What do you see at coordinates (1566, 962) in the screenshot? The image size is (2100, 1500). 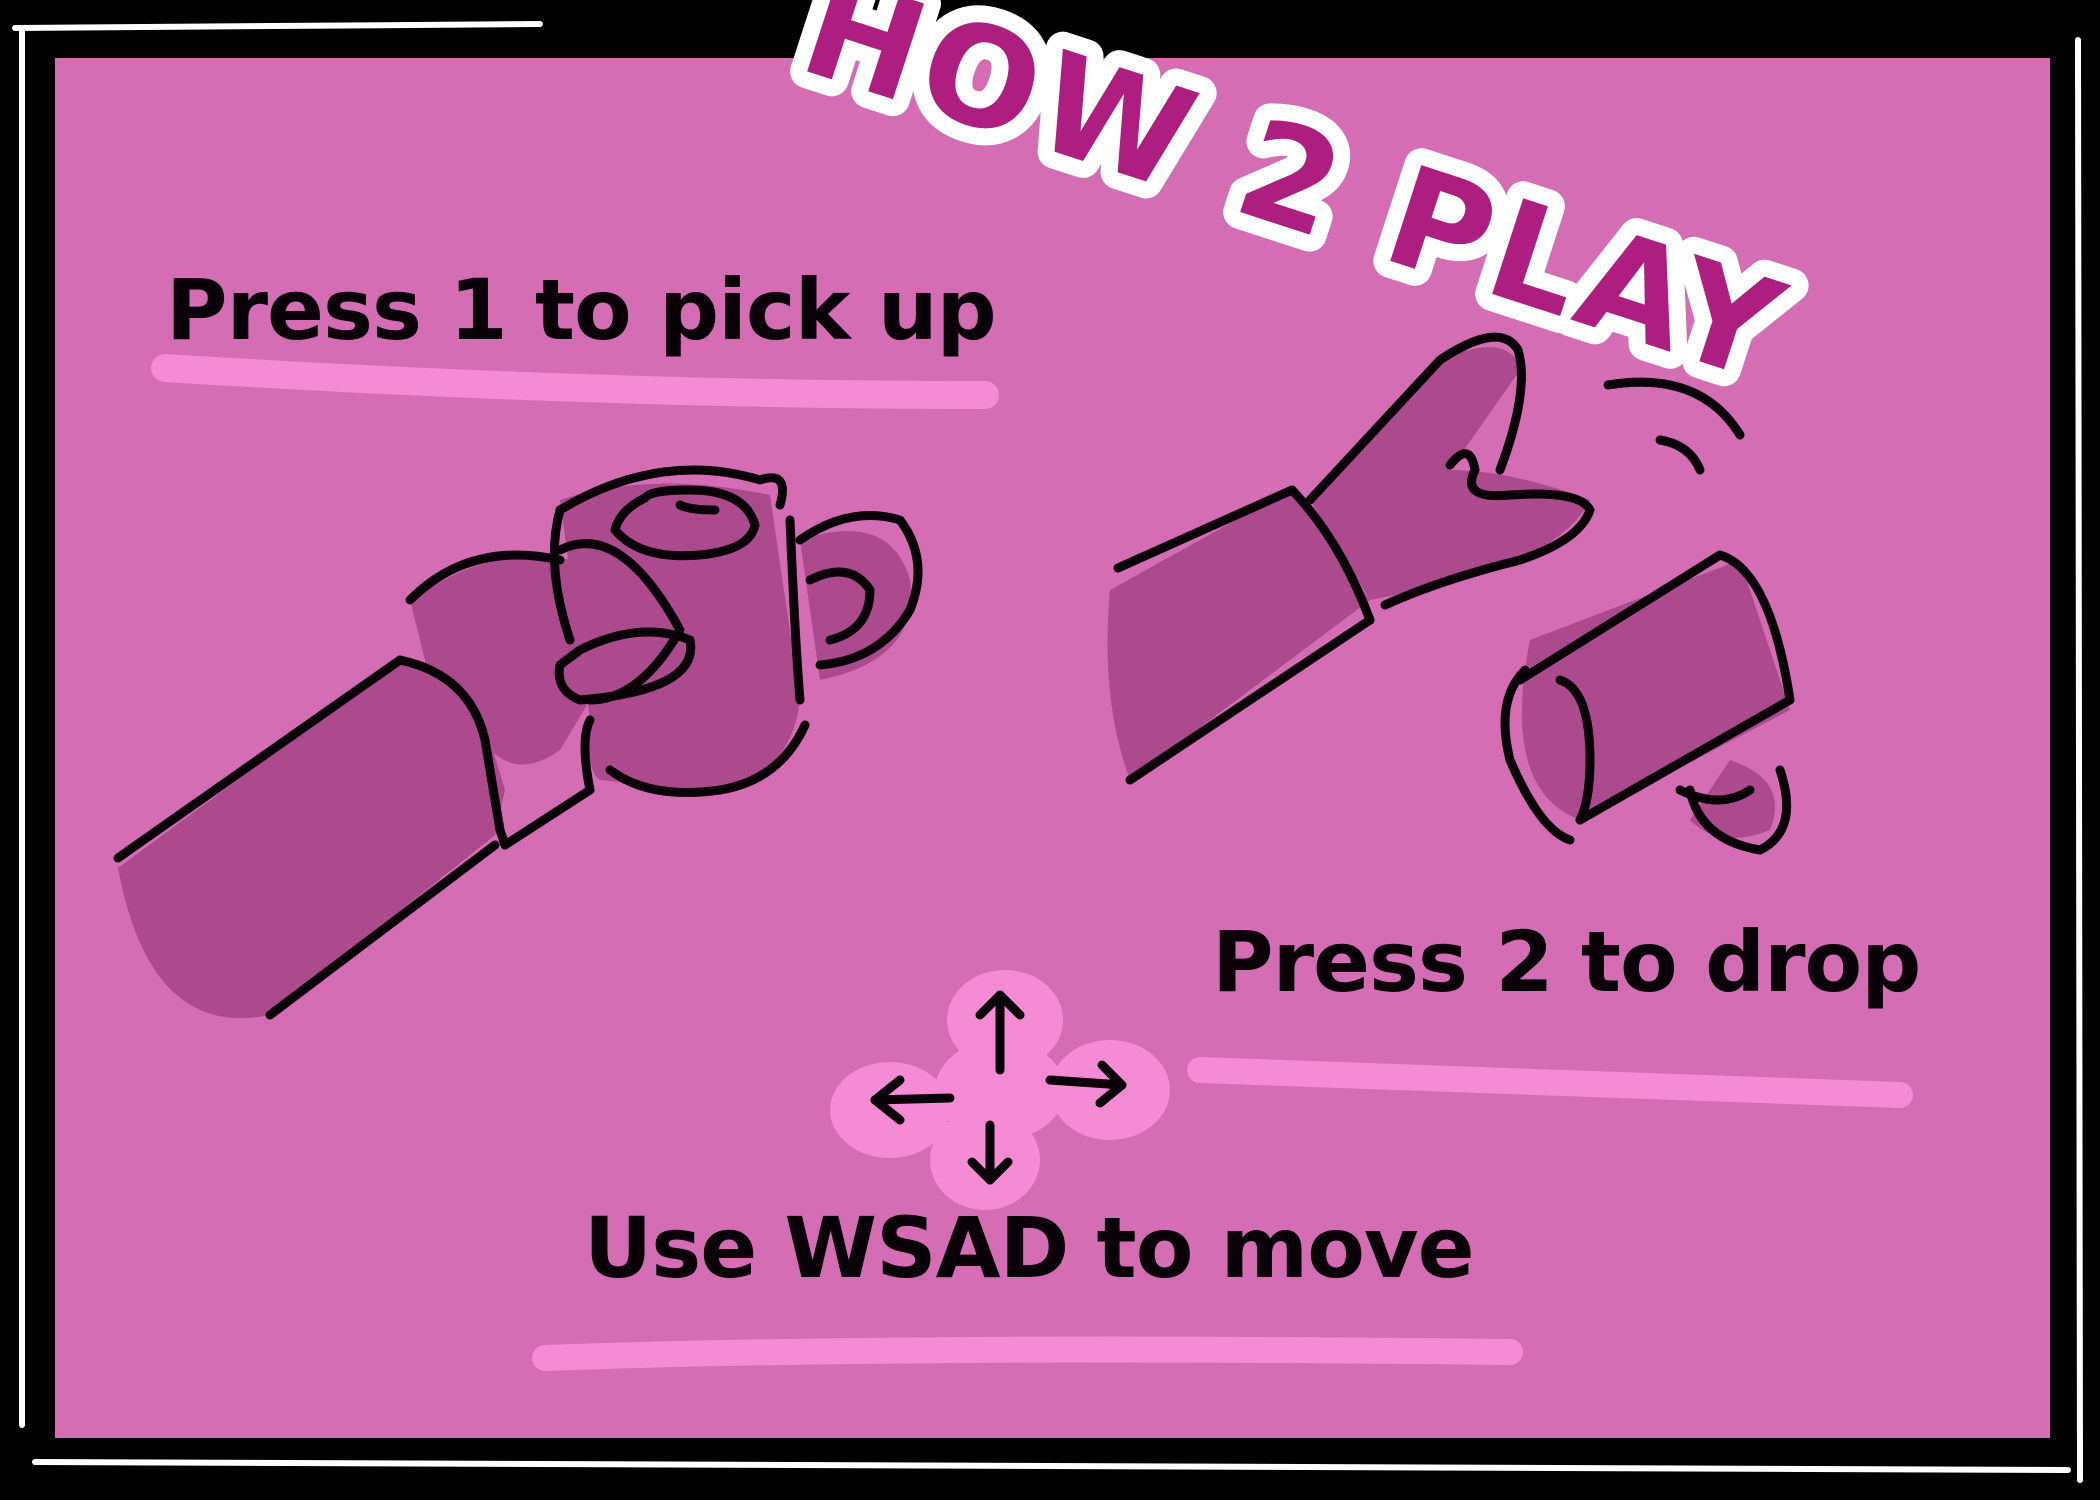 I see `drop-instruction: Press 2 to drop` at bounding box center [1566, 962].